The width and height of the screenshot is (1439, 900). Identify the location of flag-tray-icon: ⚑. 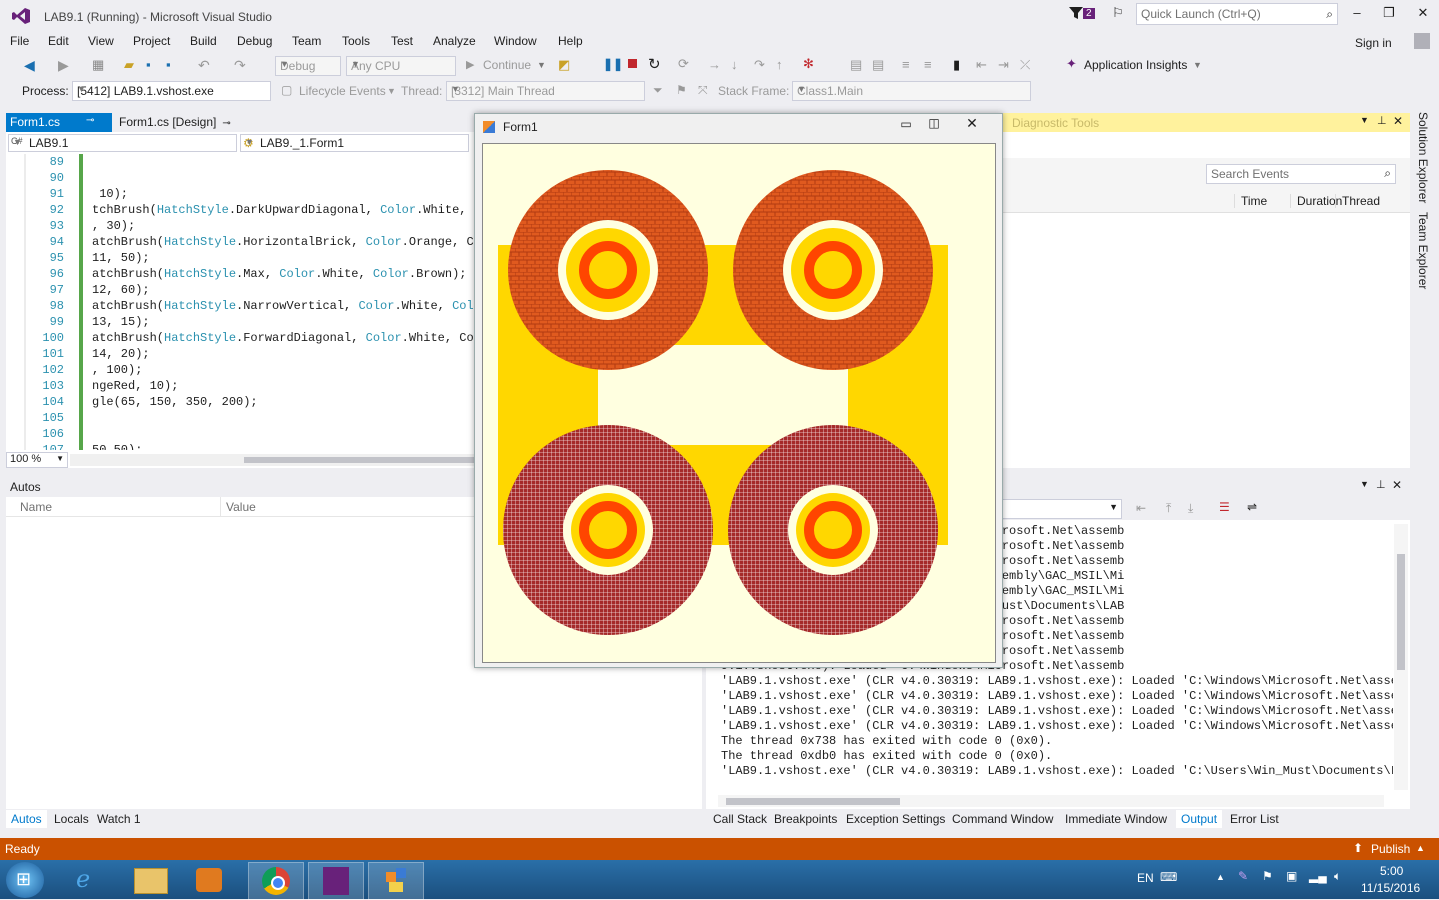
(1267, 876).